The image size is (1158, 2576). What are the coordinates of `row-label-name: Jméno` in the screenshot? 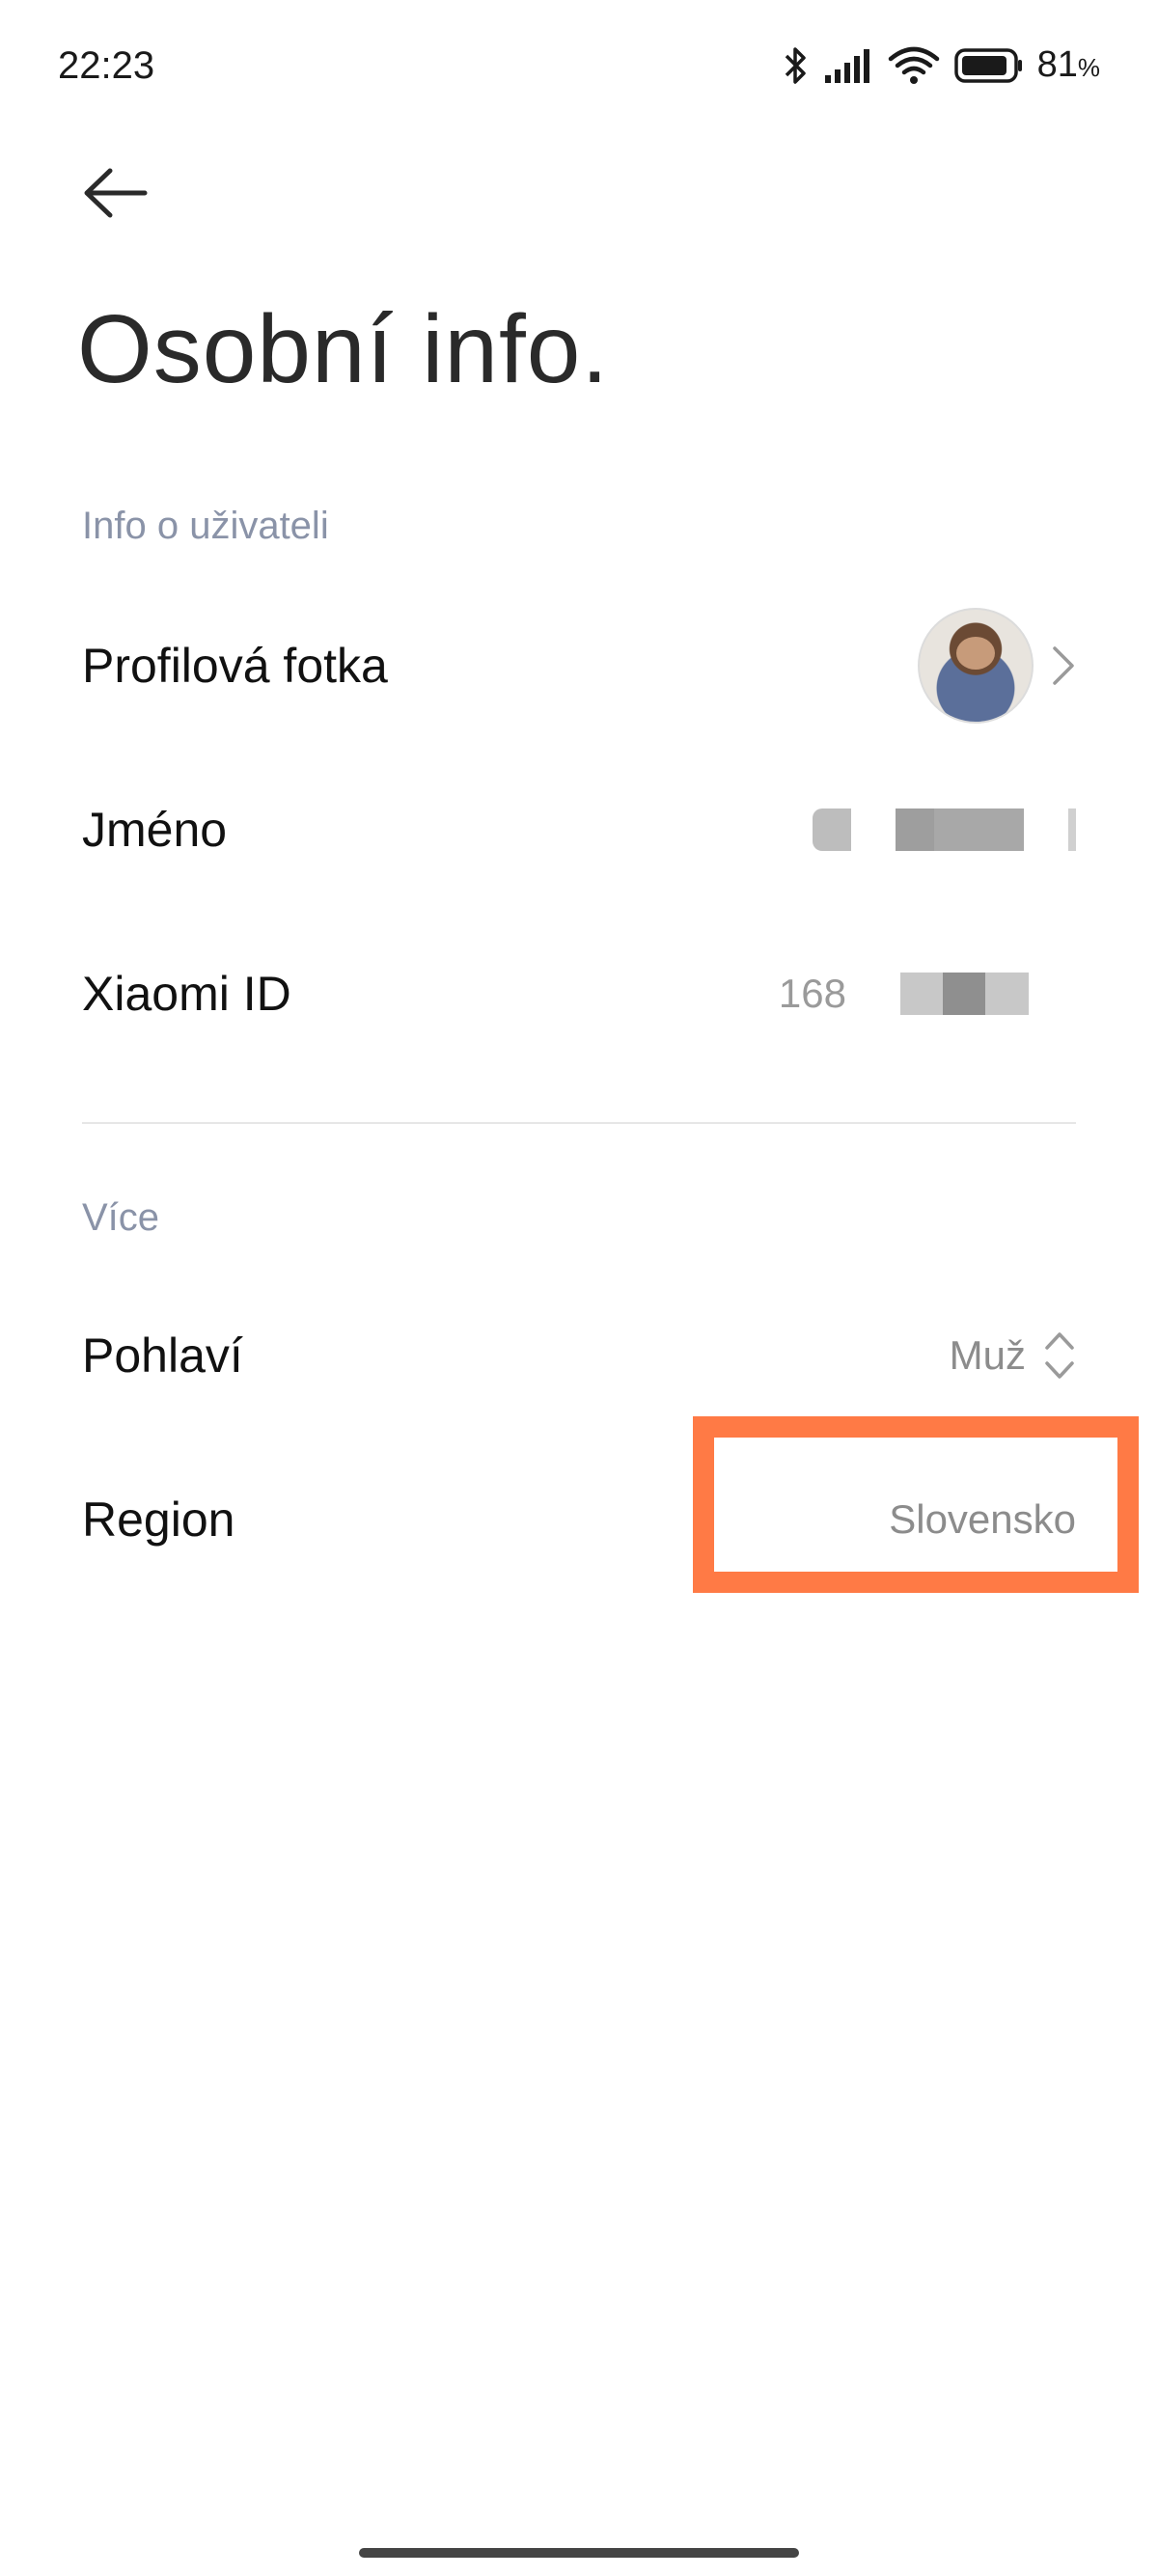 It's located at (155, 830).